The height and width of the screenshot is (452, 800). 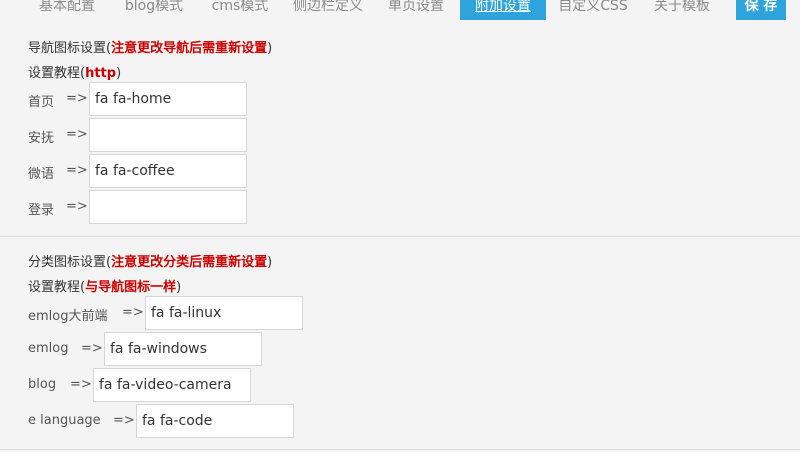 What do you see at coordinates (131, 287) in the screenshot?
I see `category-tutorial-note: 与导航图标一样` at bounding box center [131, 287].